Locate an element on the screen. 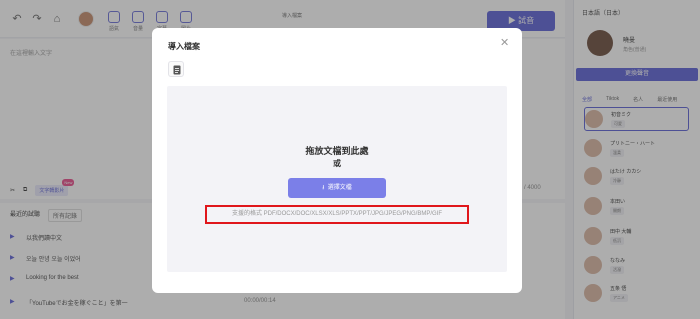  choose-file-label: 選擇文檔 is located at coordinates (339, 188).